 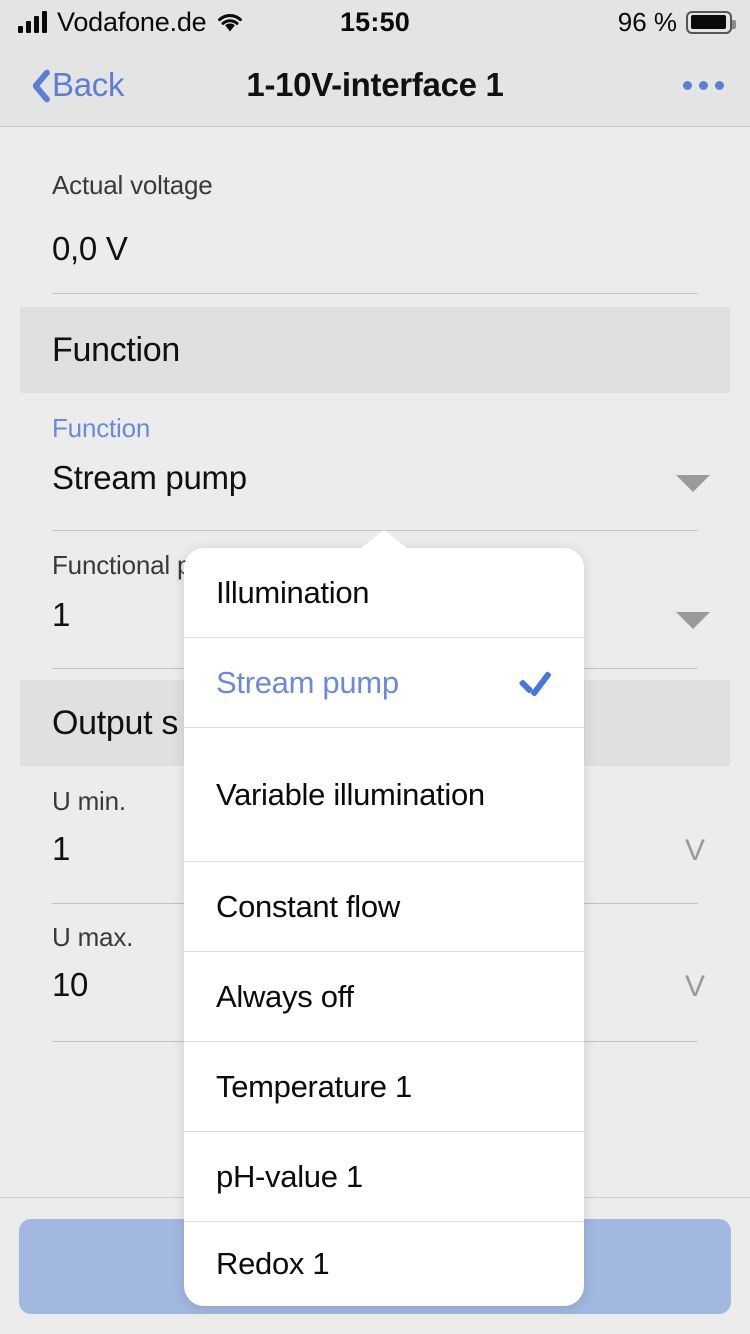 I want to click on u-min-value: 1, so click(x=61, y=848).